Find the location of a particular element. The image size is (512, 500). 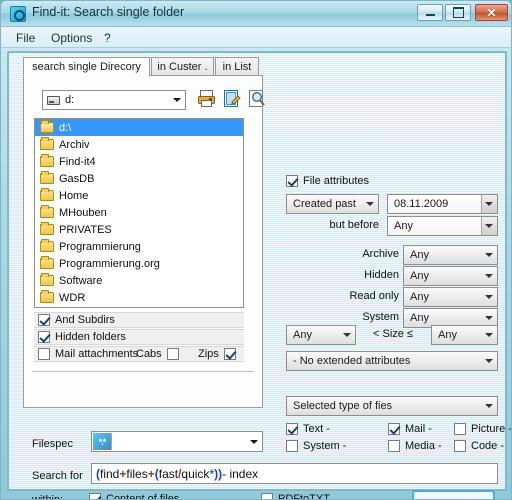

read-only-value: Any is located at coordinates (419, 297).